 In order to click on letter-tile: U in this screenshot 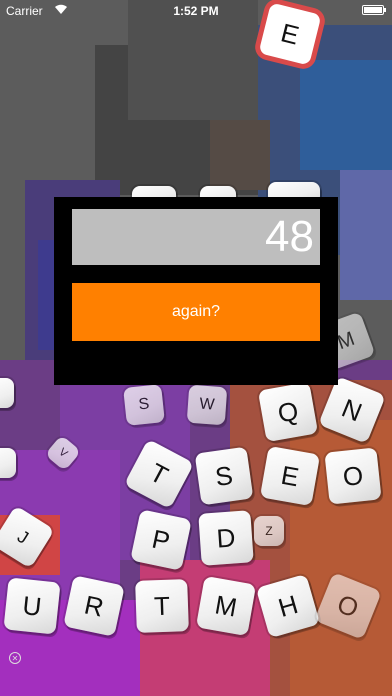, I will do `click(32, 606)`.